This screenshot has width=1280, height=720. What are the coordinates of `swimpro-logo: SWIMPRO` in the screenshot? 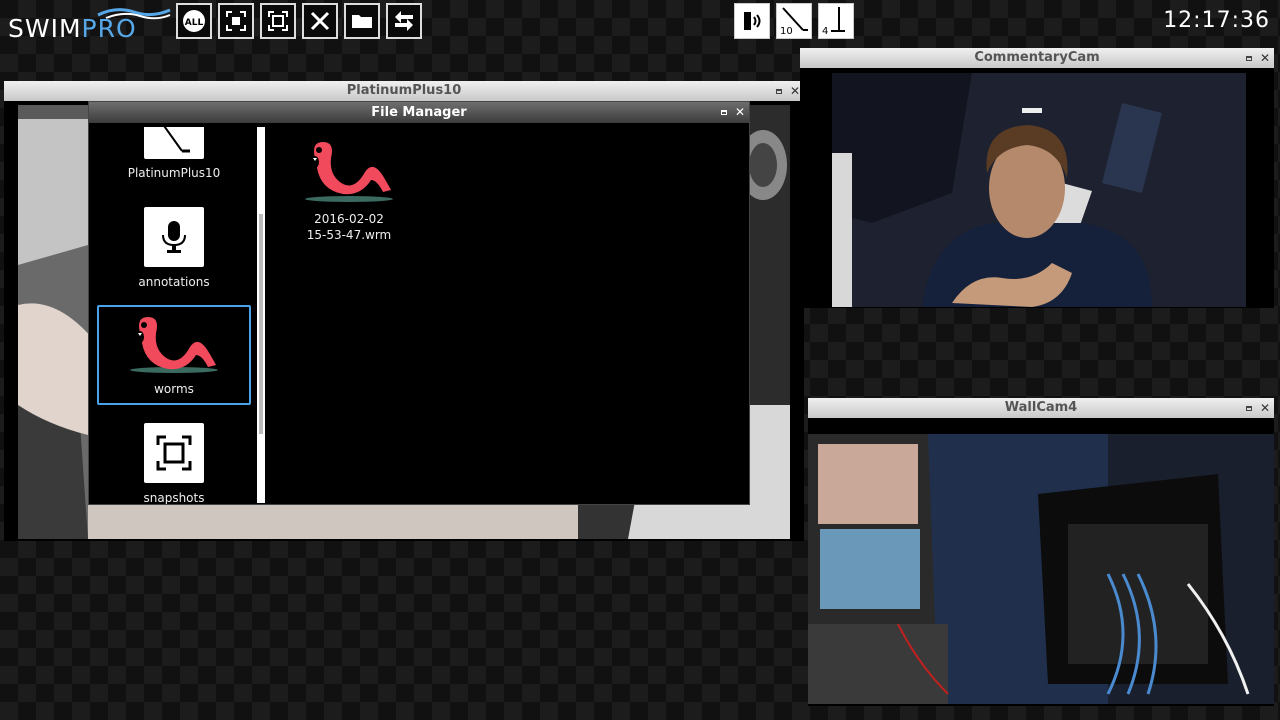 It's located at (89, 23).